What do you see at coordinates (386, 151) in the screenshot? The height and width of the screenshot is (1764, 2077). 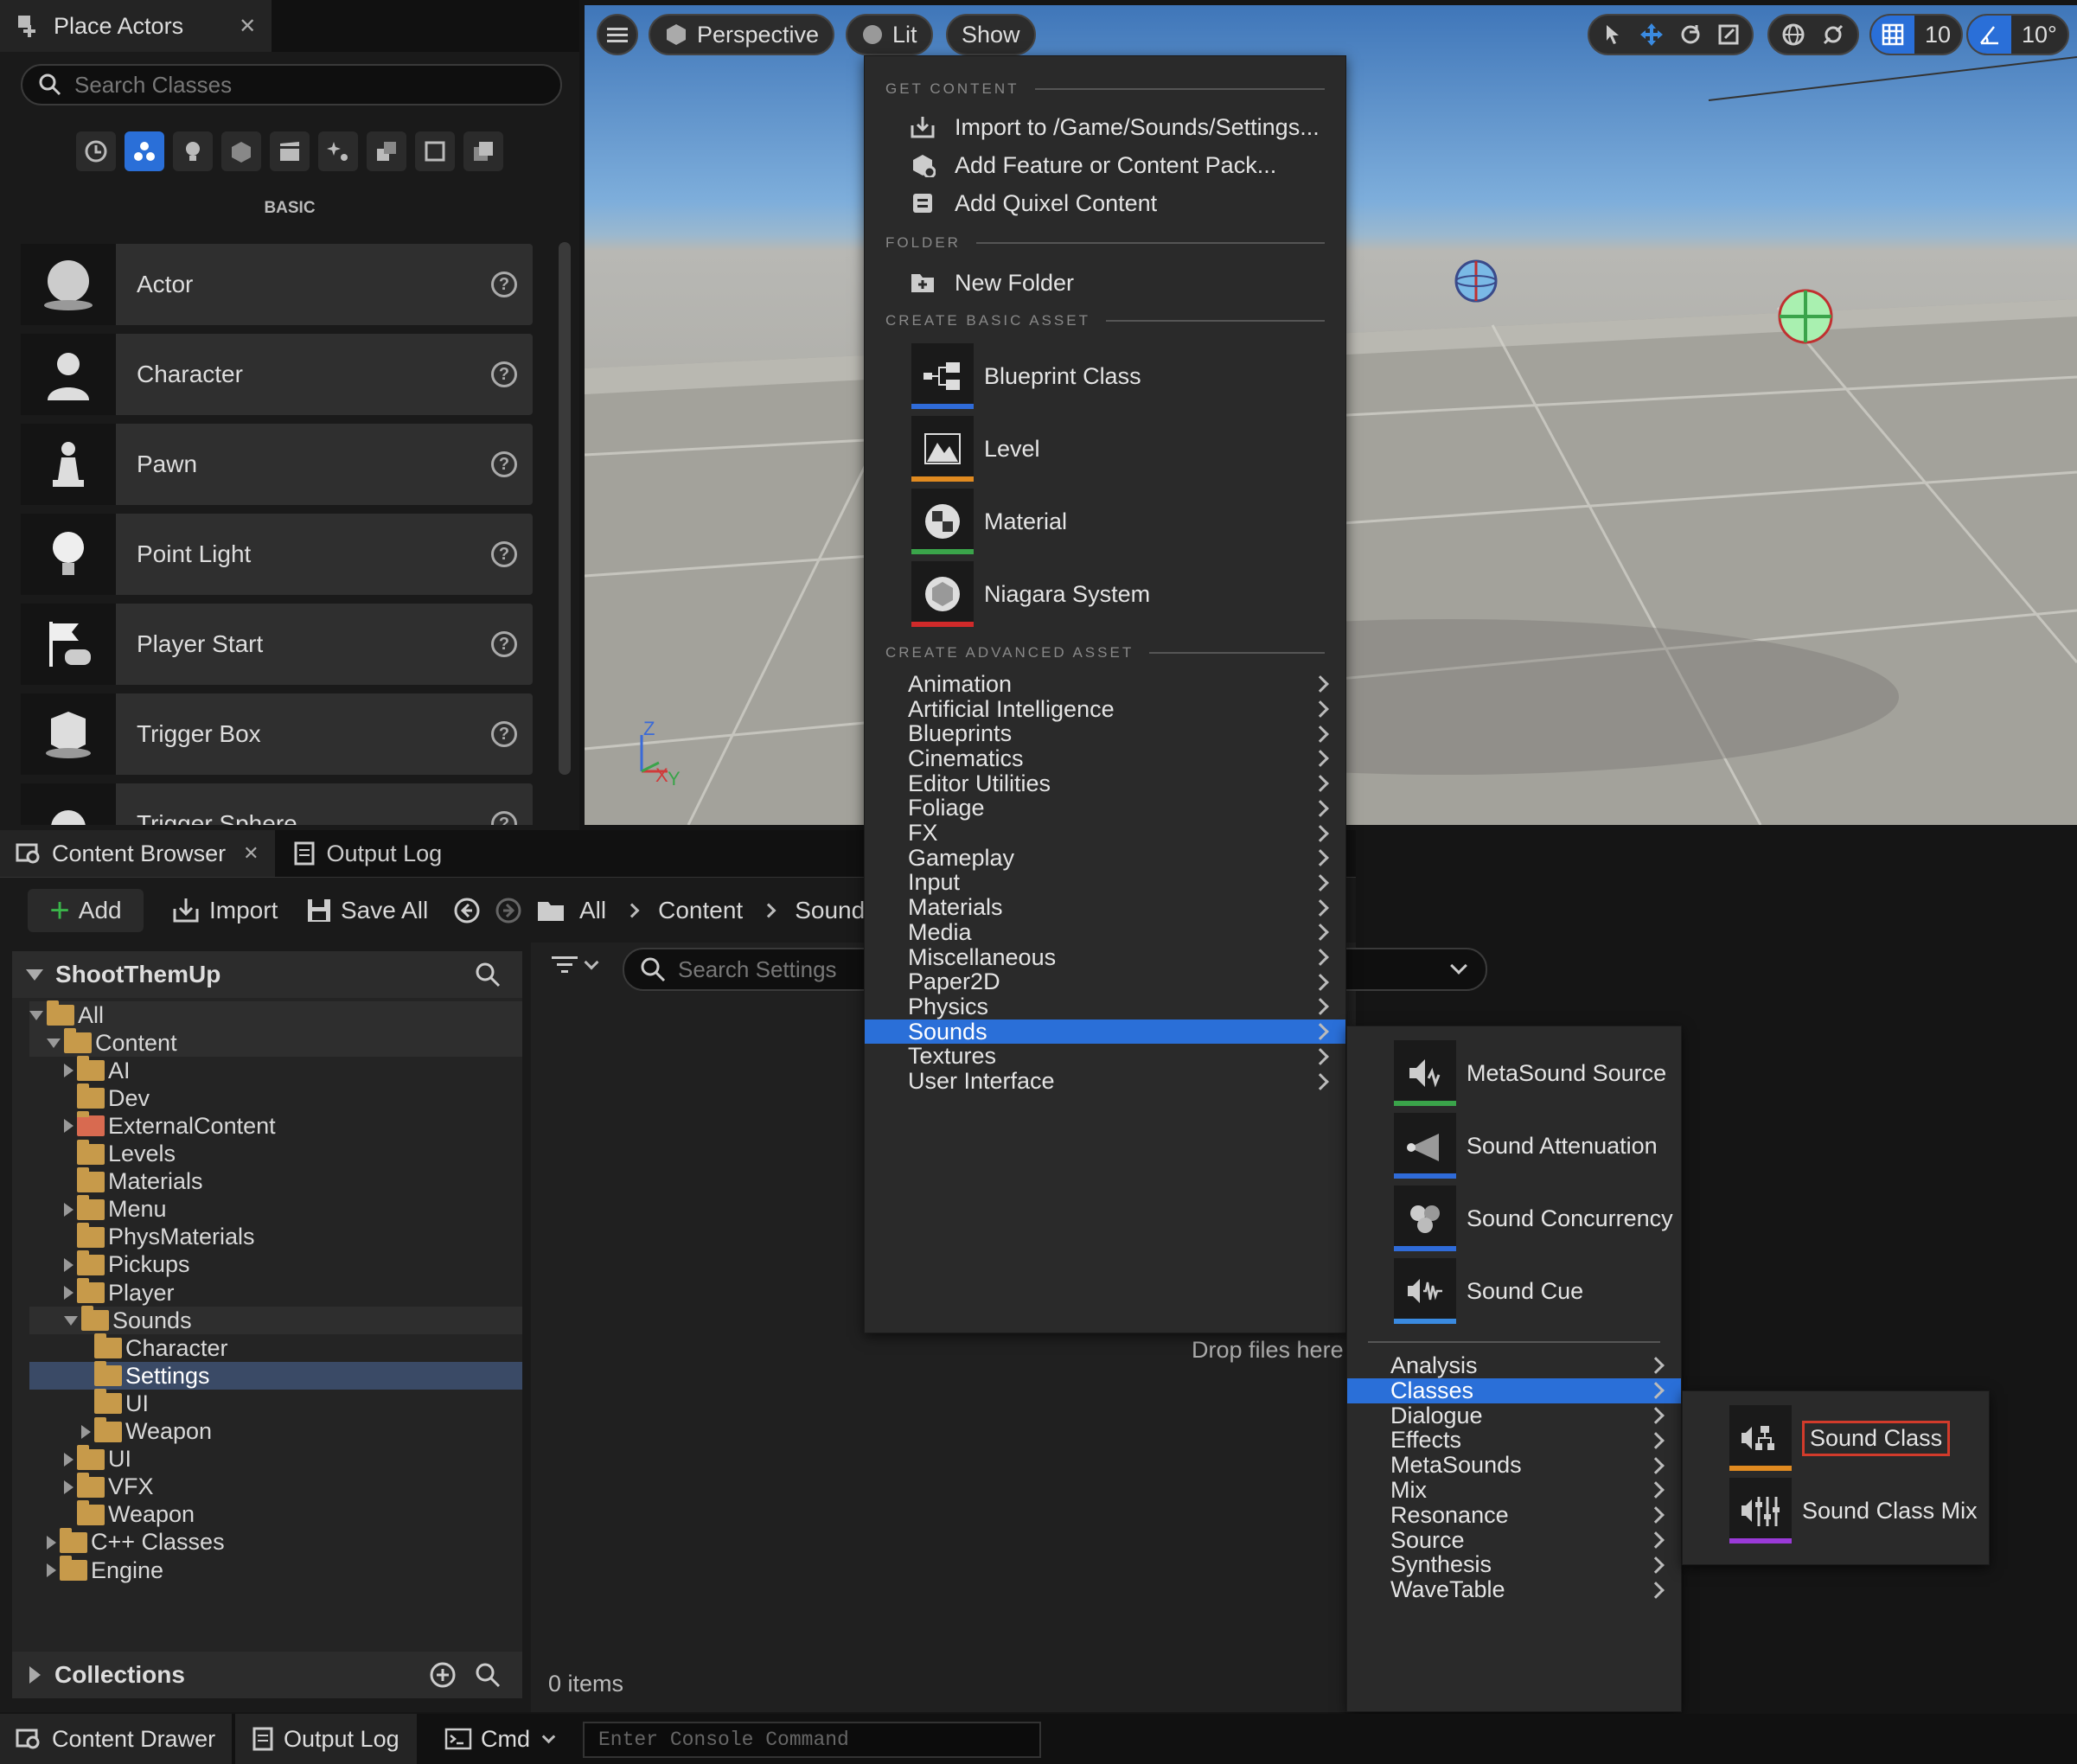 I see `geometry-icon` at bounding box center [386, 151].